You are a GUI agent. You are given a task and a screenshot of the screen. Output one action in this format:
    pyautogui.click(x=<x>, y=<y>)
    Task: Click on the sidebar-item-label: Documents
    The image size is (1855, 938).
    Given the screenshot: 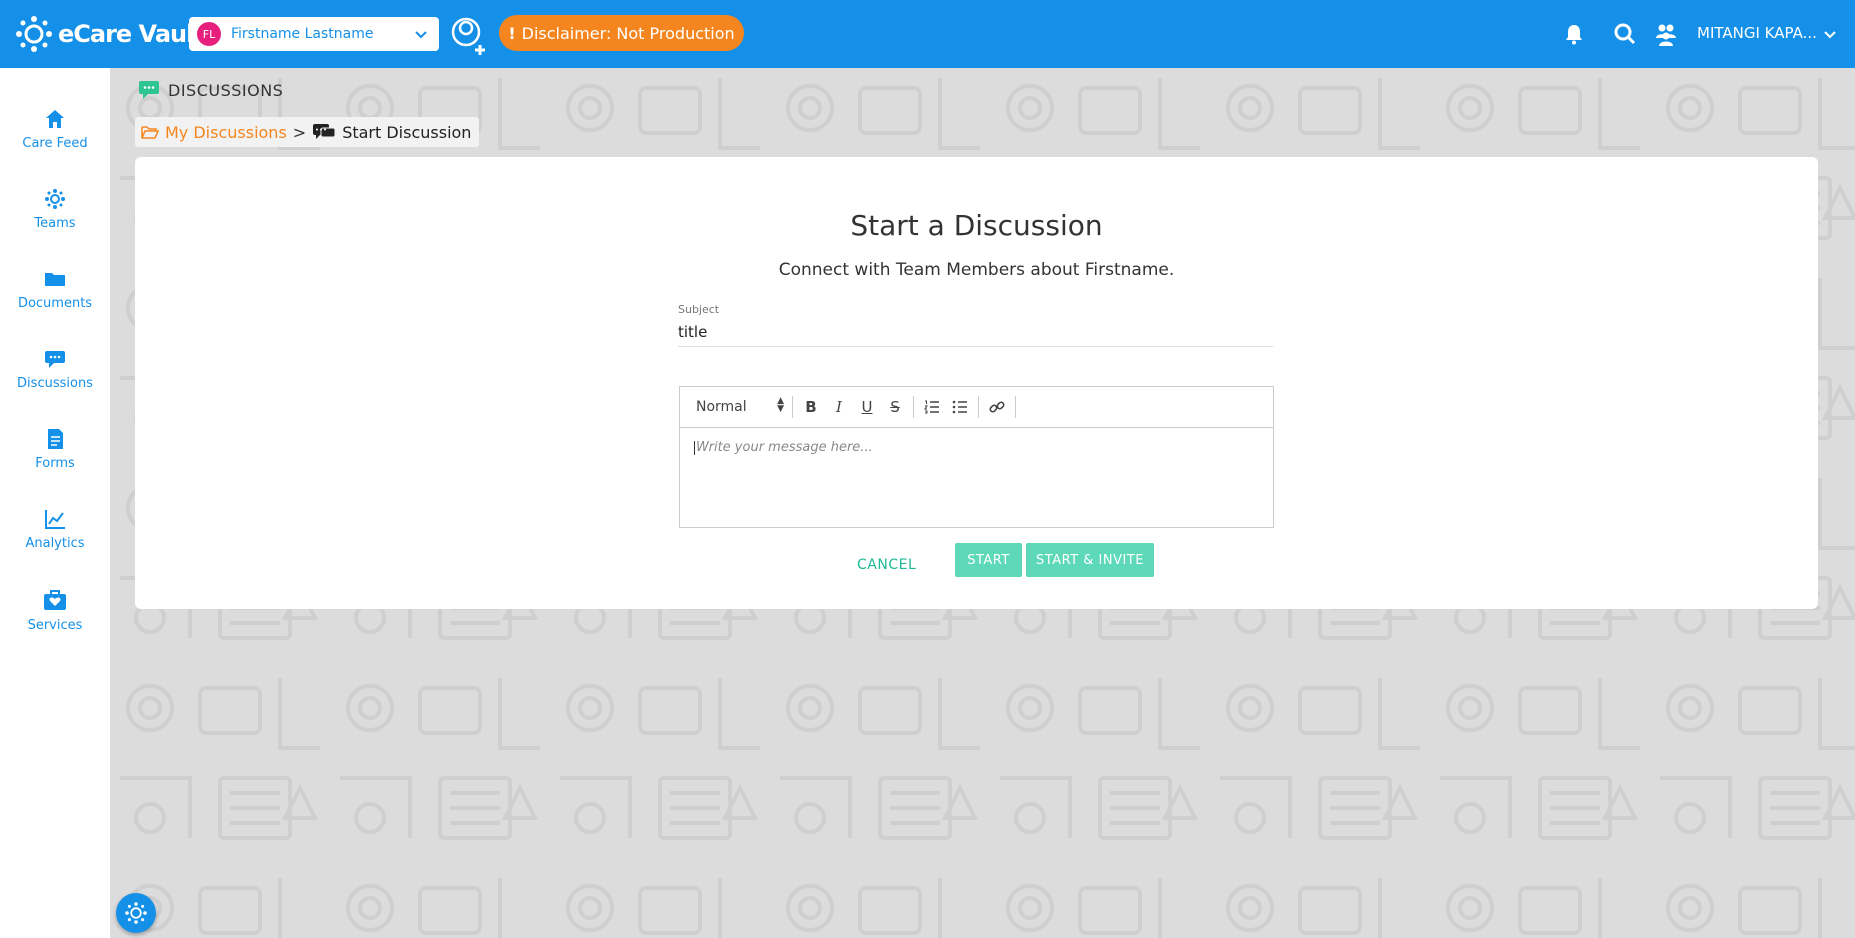 What is the action you would take?
    pyautogui.click(x=55, y=303)
    